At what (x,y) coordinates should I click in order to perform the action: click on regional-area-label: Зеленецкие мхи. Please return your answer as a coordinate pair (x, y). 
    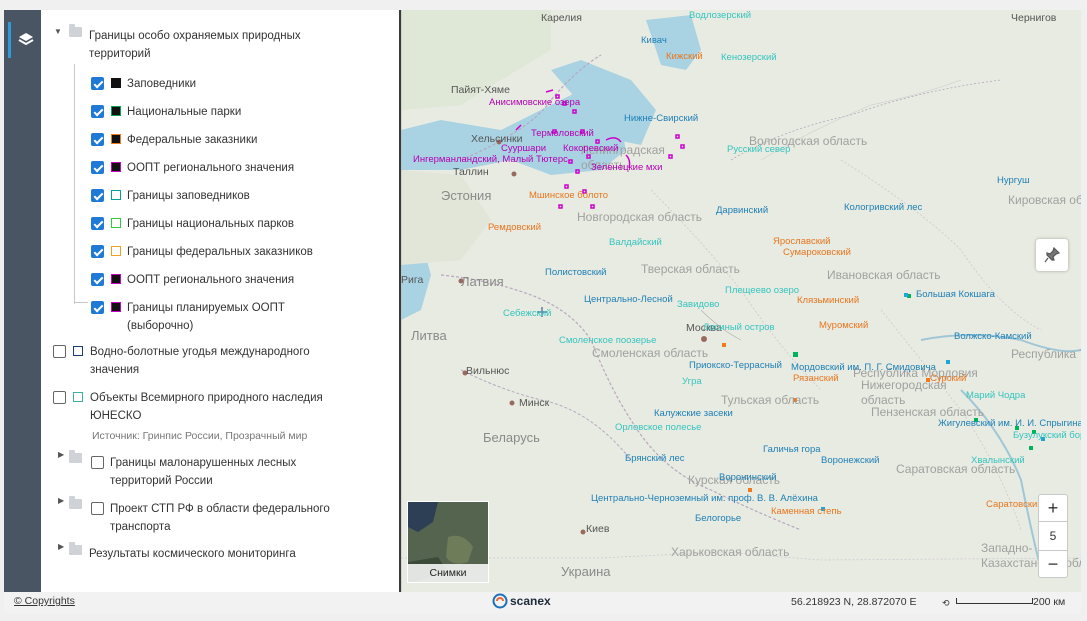
    Looking at the image, I should click on (627, 167).